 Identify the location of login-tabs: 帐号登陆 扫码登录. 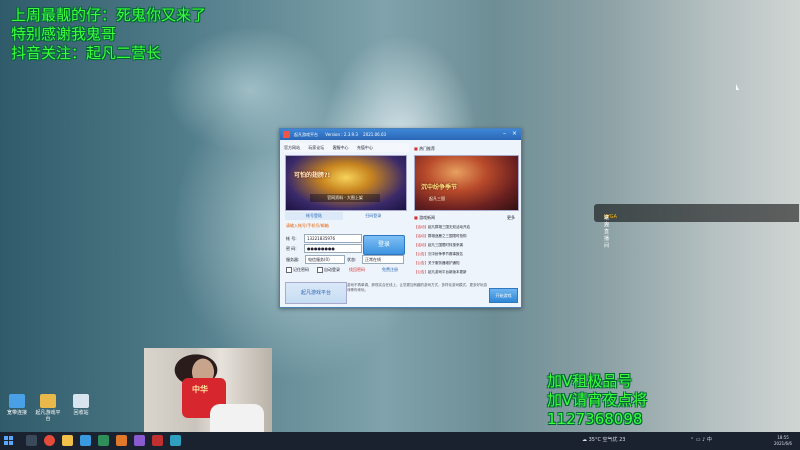
(345, 216).